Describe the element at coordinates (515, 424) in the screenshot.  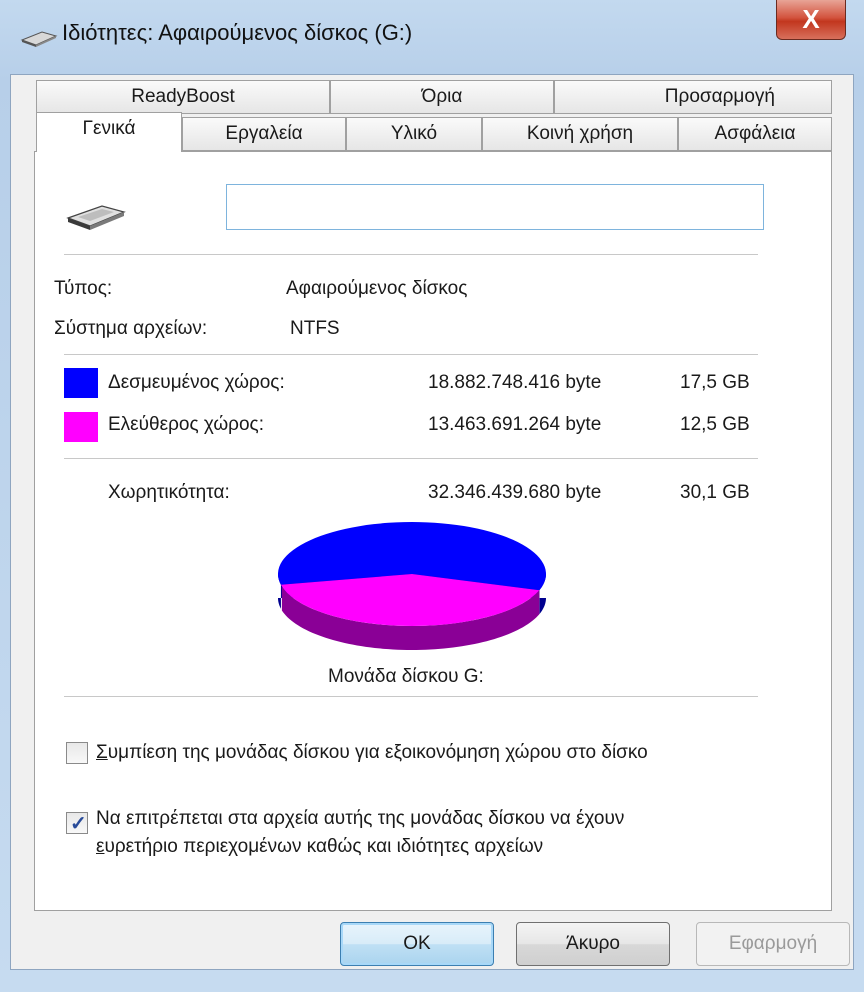
I see `free-space-bytes: 13.463.691.264 byte` at that location.